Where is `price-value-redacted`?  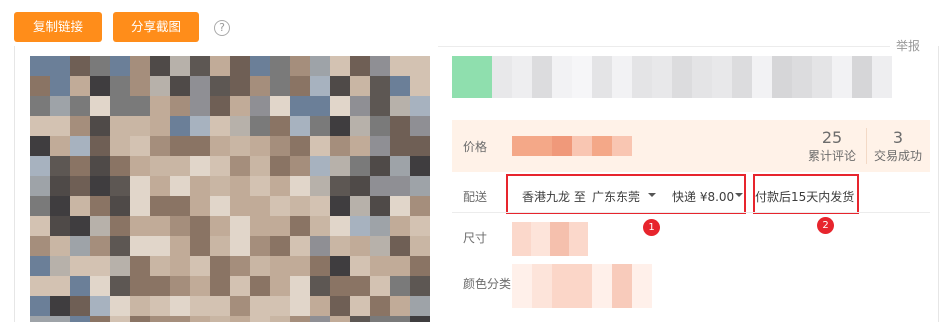 price-value-redacted is located at coordinates (572, 146).